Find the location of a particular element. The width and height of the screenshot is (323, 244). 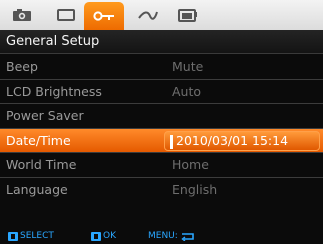

ok-button-icon is located at coordinates (96, 236).